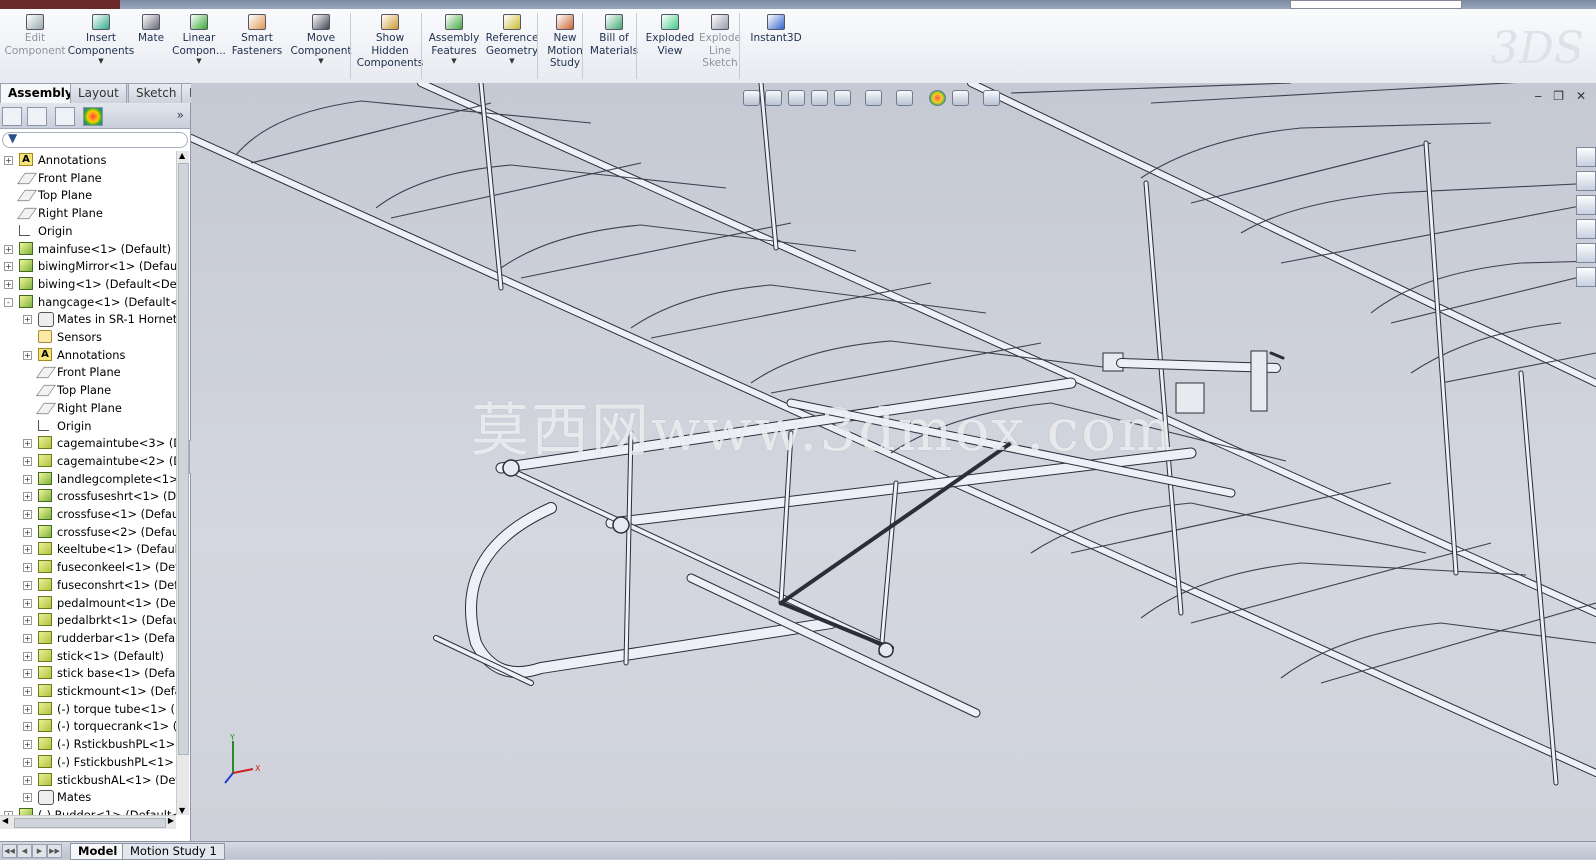 The width and height of the screenshot is (1596, 860). What do you see at coordinates (12, 138) in the screenshot?
I see `filter-icon: ▼` at bounding box center [12, 138].